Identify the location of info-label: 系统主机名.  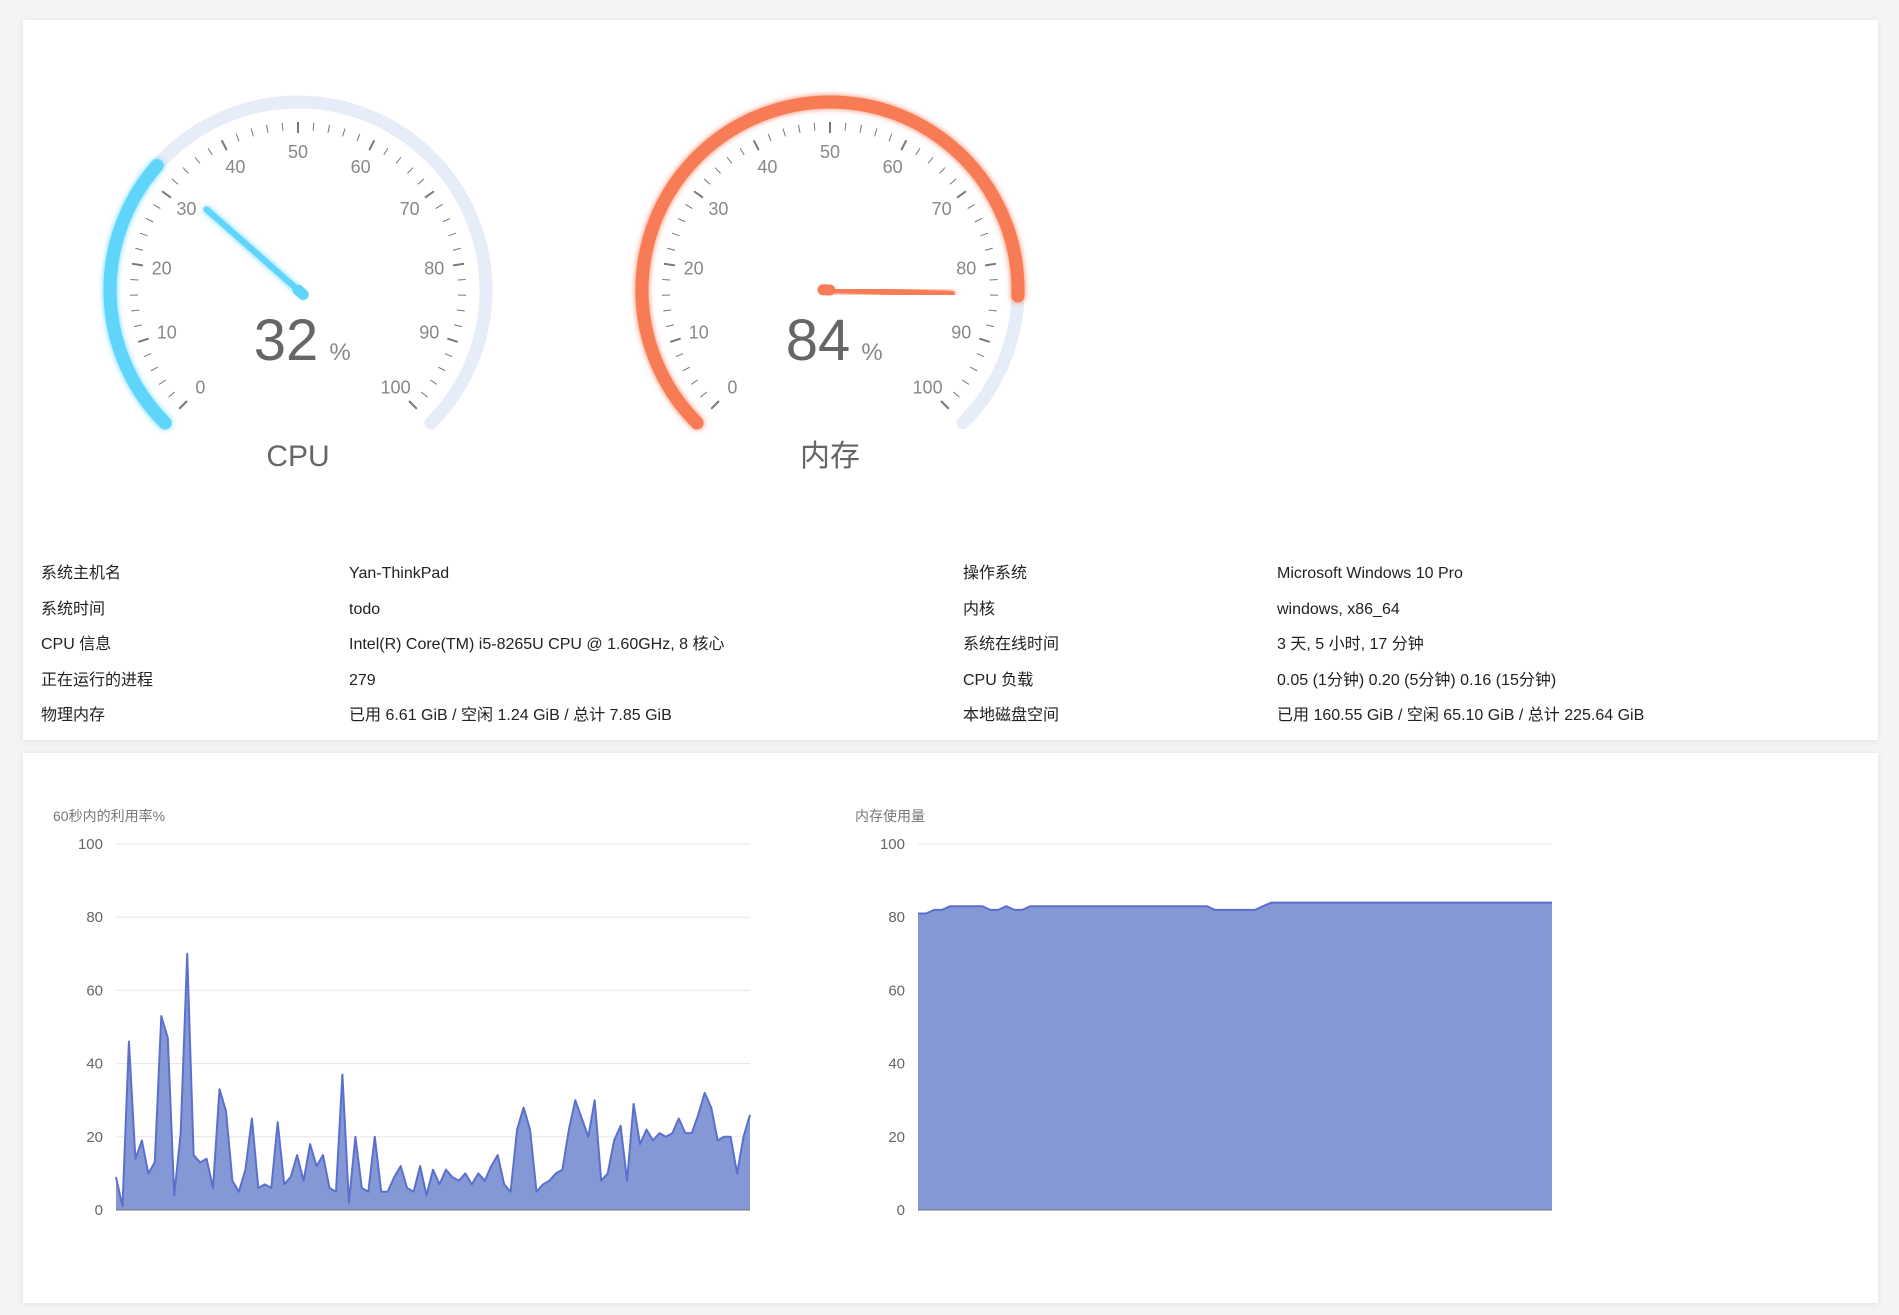
(81, 573).